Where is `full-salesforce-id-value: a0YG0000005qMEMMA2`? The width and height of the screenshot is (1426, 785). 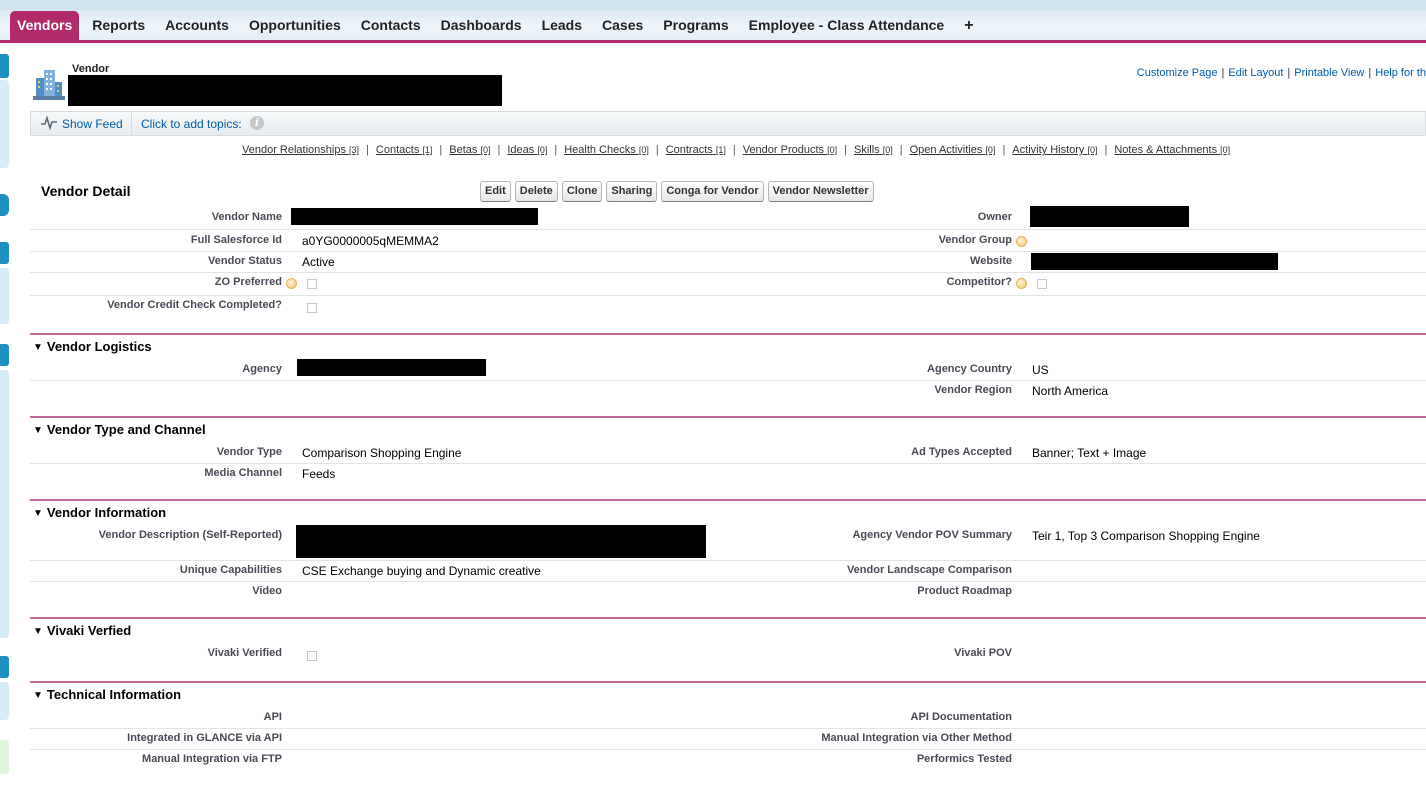 full-salesforce-id-value: a0YG0000005qMEMMA2 is located at coordinates (370, 241).